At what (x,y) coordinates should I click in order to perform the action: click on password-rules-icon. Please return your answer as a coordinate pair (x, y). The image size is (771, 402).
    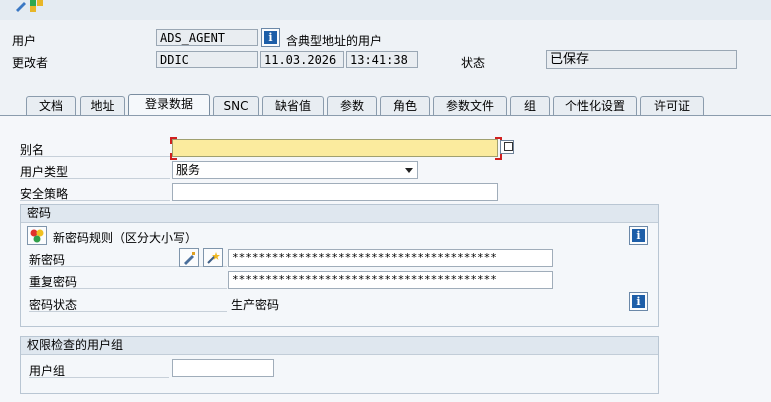
    Looking at the image, I should click on (37, 235).